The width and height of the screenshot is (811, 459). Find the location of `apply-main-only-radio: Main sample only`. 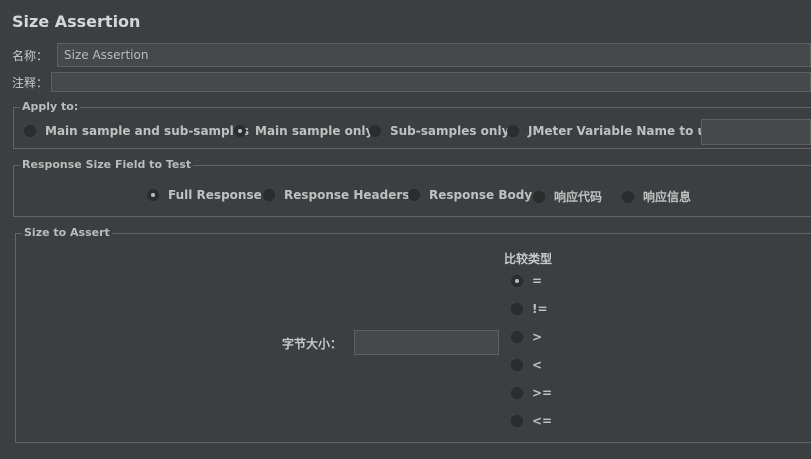

apply-main-only-radio: Main sample only is located at coordinates (303, 131).